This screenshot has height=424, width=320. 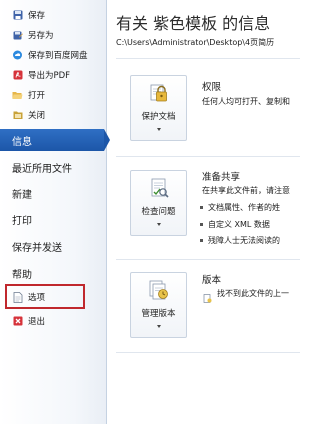 What do you see at coordinates (52, 115) in the screenshot?
I see `close-command: 关闭` at bounding box center [52, 115].